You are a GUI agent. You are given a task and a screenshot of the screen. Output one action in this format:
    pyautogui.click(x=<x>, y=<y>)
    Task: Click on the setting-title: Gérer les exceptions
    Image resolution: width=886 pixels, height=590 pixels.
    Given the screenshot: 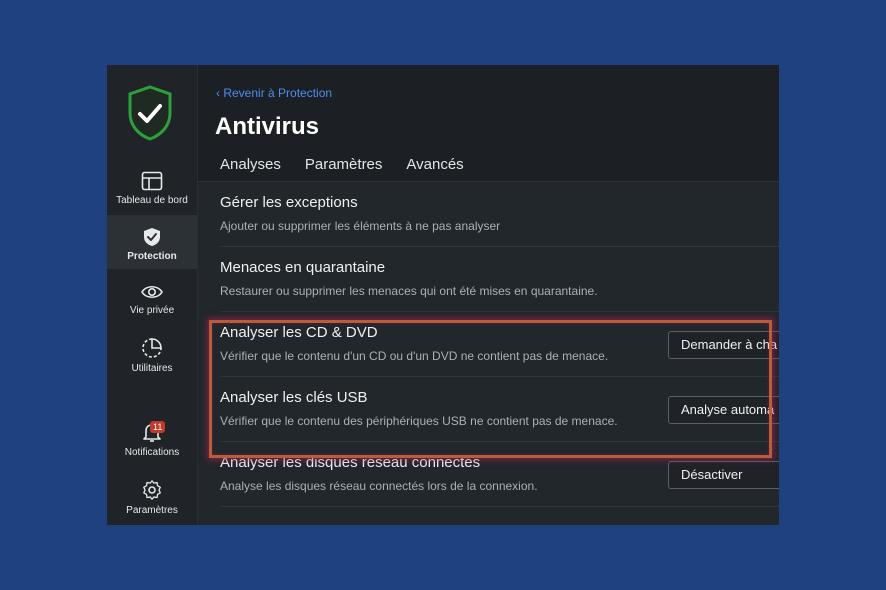 What is the action you would take?
    pyautogui.click(x=289, y=202)
    